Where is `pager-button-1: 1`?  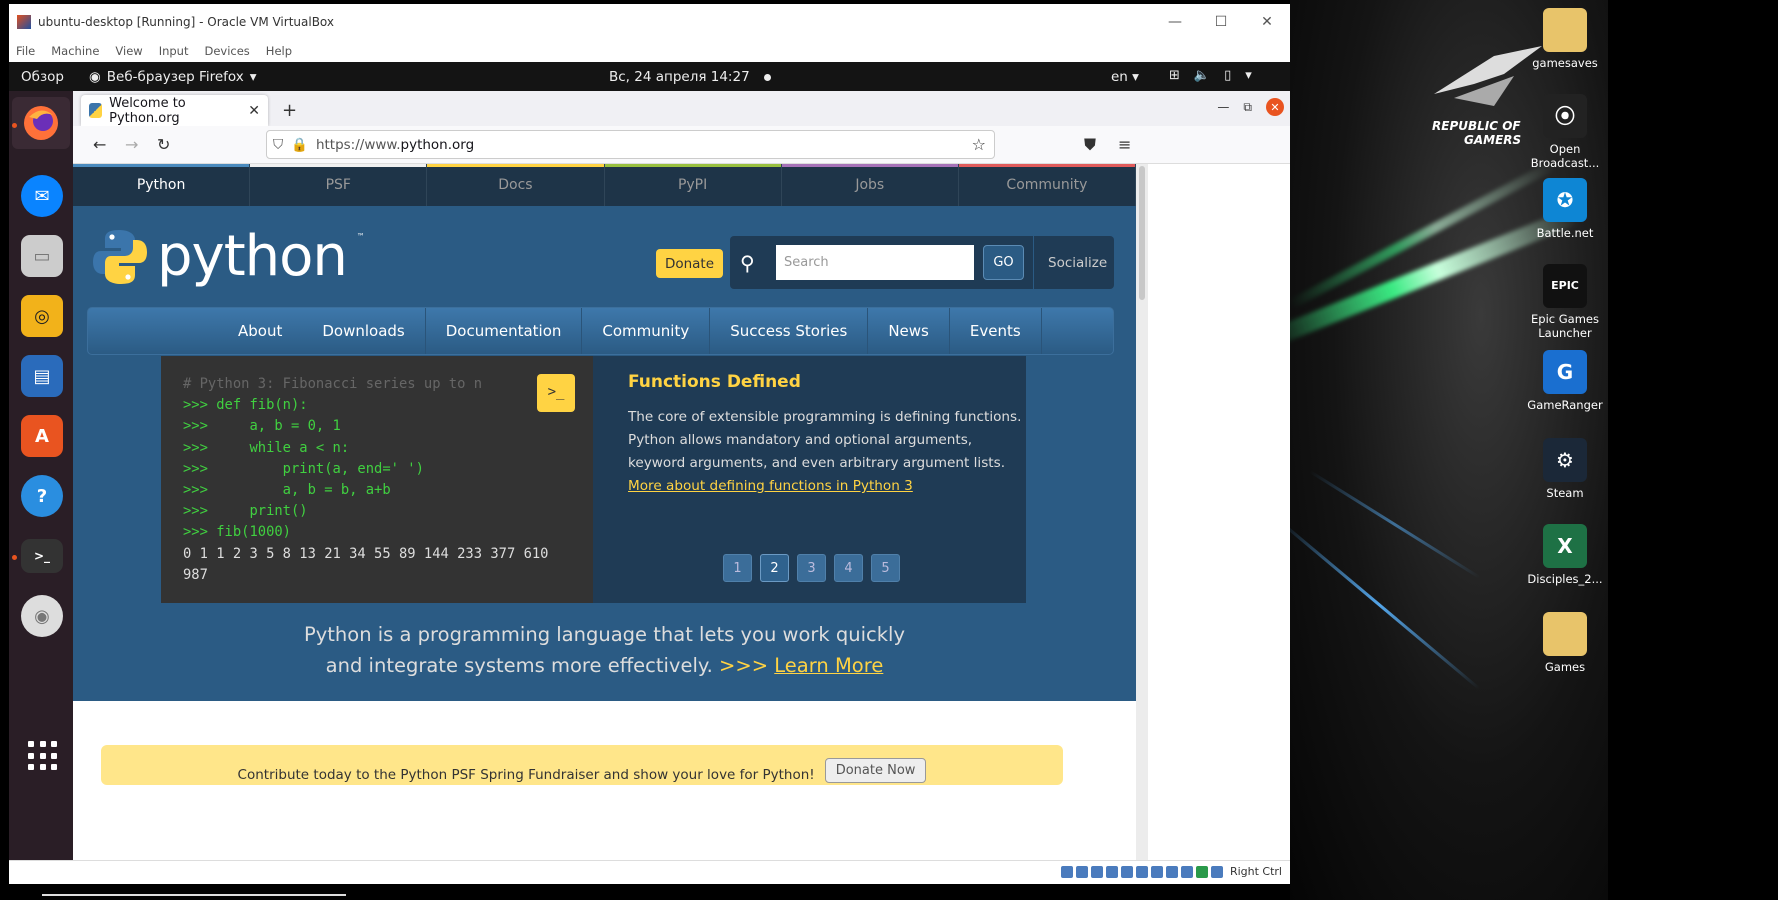 pager-button-1: 1 is located at coordinates (737, 568).